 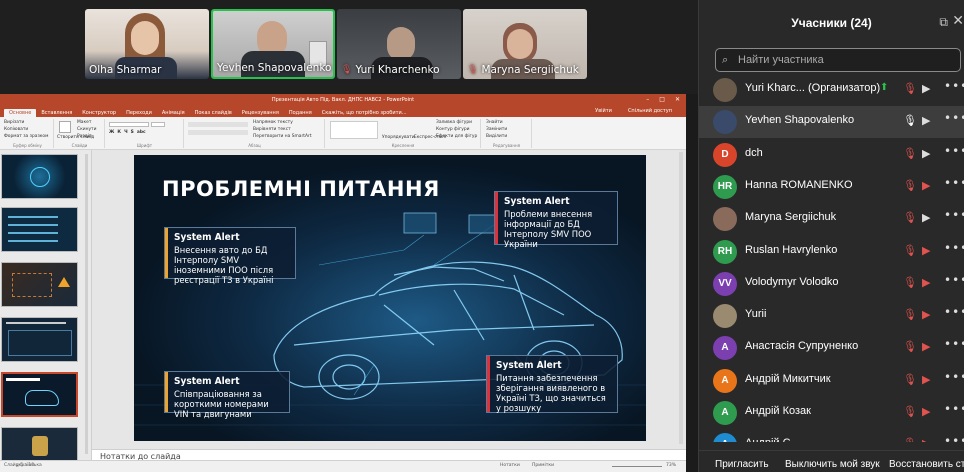 I want to click on participant-row: А Андрій Микитчик 🎙 ▶ •••, so click(x=831, y=381).